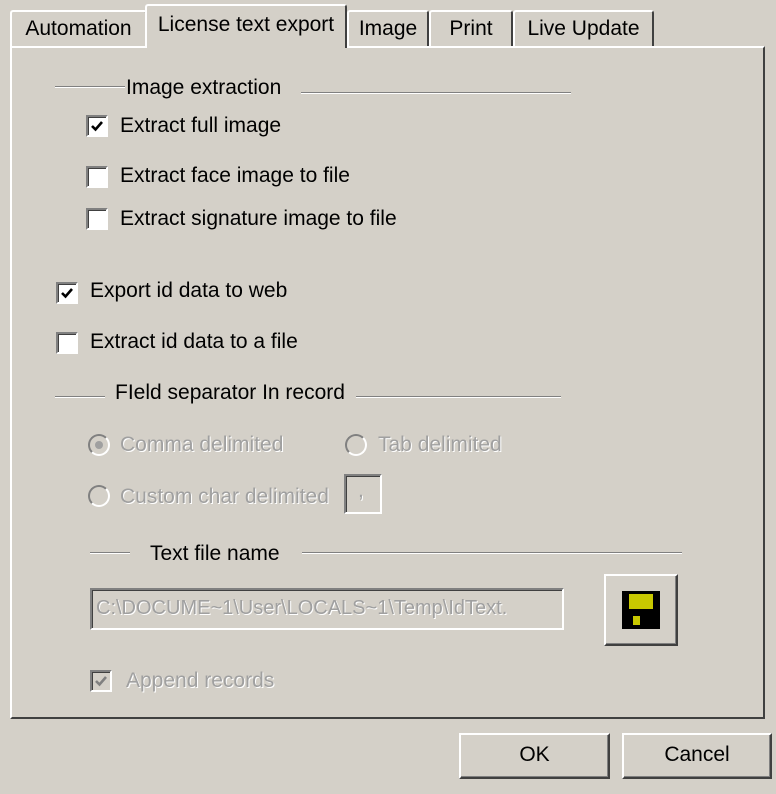 This screenshot has height=794, width=776. What do you see at coordinates (356, 445) in the screenshot?
I see `tab-delimited-radio` at bounding box center [356, 445].